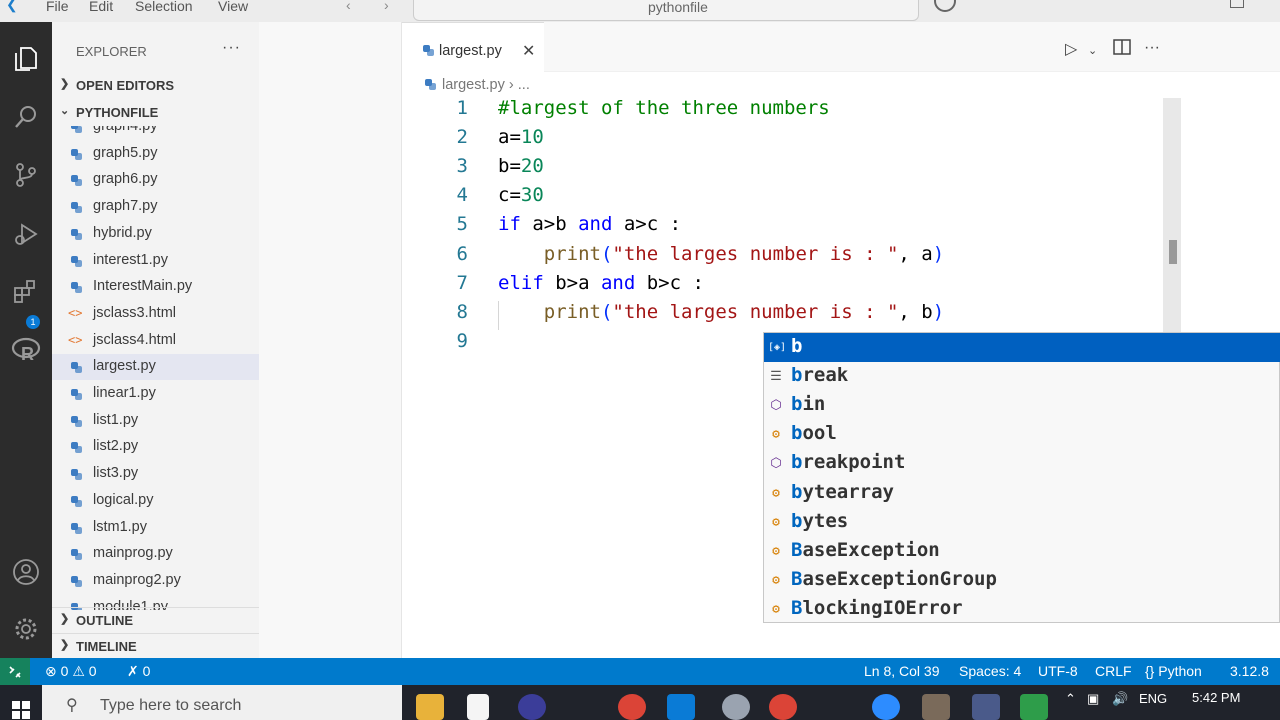 This screenshot has height=720, width=1280. What do you see at coordinates (348, 6) in the screenshot?
I see `back-arrow-icon: ‹` at bounding box center [348, 6].